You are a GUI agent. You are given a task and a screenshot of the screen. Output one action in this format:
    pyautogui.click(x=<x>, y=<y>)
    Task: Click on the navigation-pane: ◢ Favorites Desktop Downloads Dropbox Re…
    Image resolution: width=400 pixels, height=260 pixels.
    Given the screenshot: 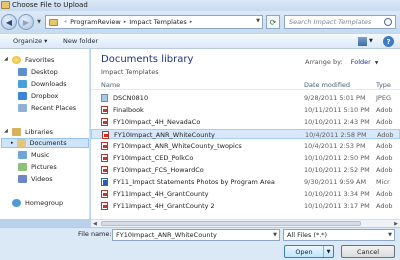 What is the action you would take?
    pyautogui.click(x=45, y=134)
    